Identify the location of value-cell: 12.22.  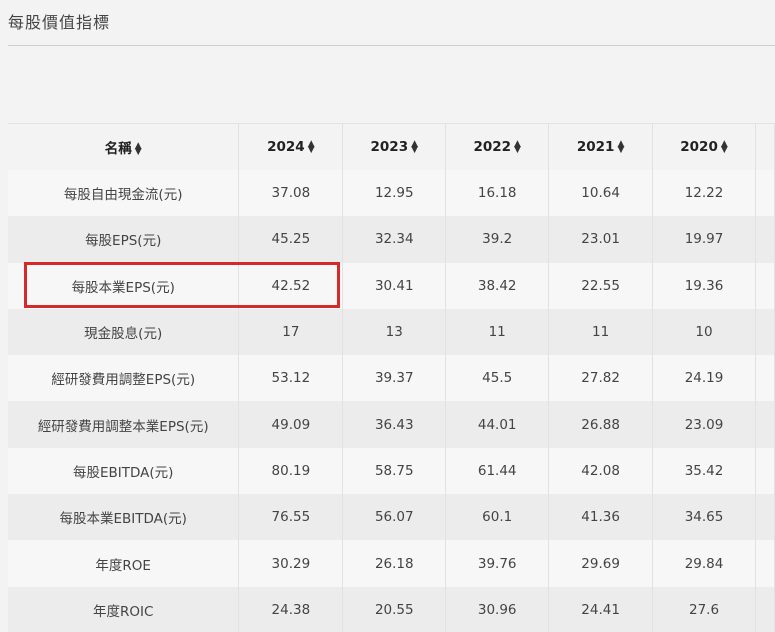
(704, 193).